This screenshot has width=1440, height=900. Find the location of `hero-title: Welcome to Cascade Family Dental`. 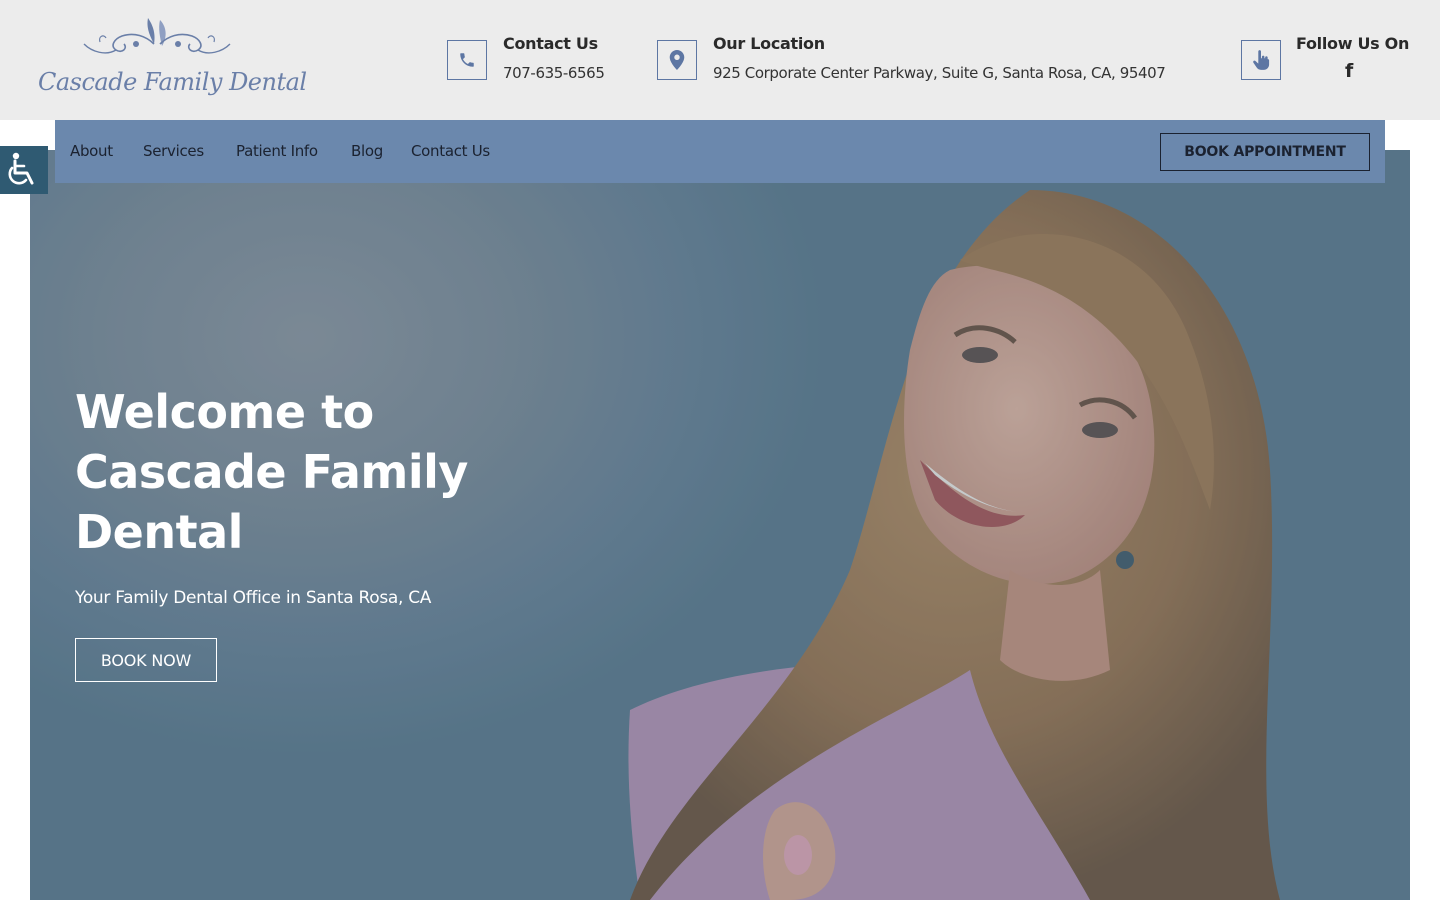

hero-title: Welcome to Cascade Family Dental is located at coordinates (271, 472).